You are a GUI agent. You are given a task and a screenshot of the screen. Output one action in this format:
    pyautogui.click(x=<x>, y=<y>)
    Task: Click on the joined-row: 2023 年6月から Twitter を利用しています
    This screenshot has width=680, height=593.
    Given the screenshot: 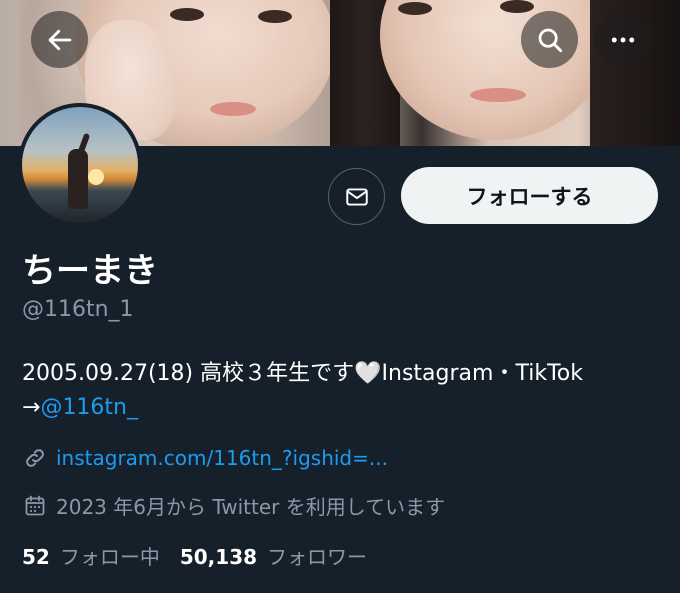 What is the action you would take?
    pyautogui.click(x=233, y=505)
    